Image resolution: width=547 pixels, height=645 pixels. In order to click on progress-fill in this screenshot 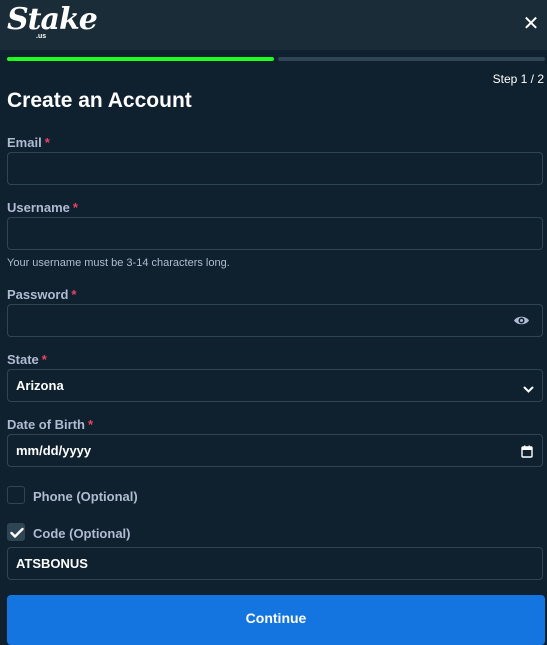, I will do `click(140, 59)`.